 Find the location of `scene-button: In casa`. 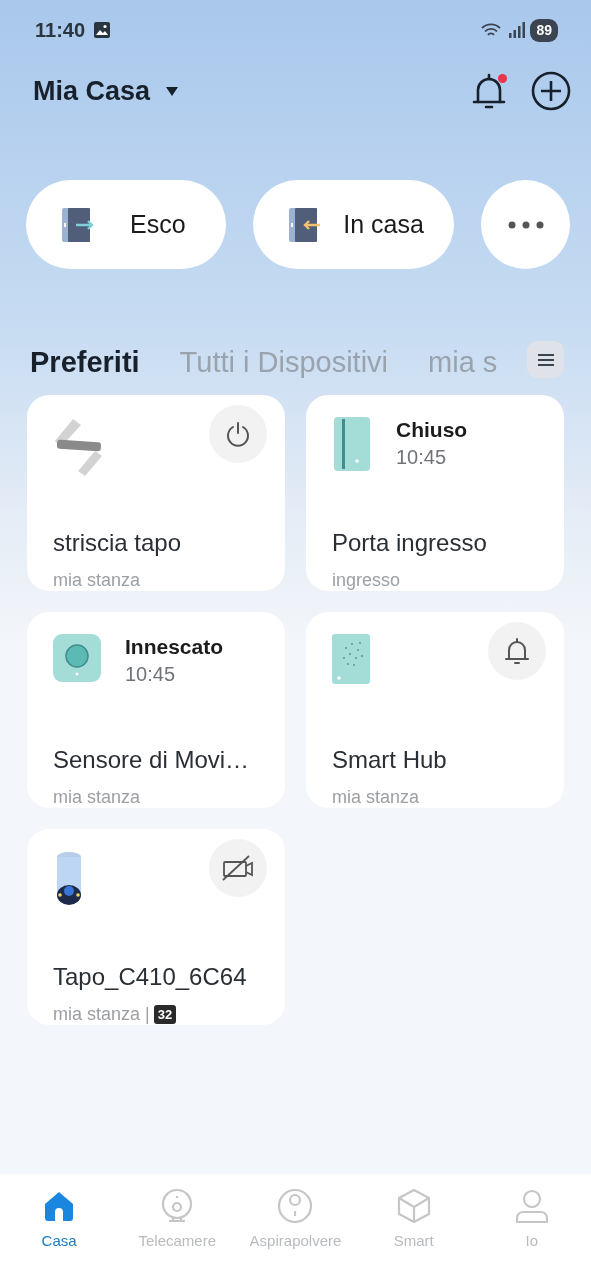

scene-button: In casa is located at coordinates (354, 224).